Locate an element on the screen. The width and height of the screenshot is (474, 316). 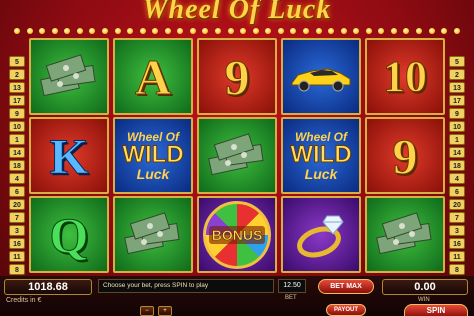
credits-display: 1018.68 is located at coordinates (48, 287).